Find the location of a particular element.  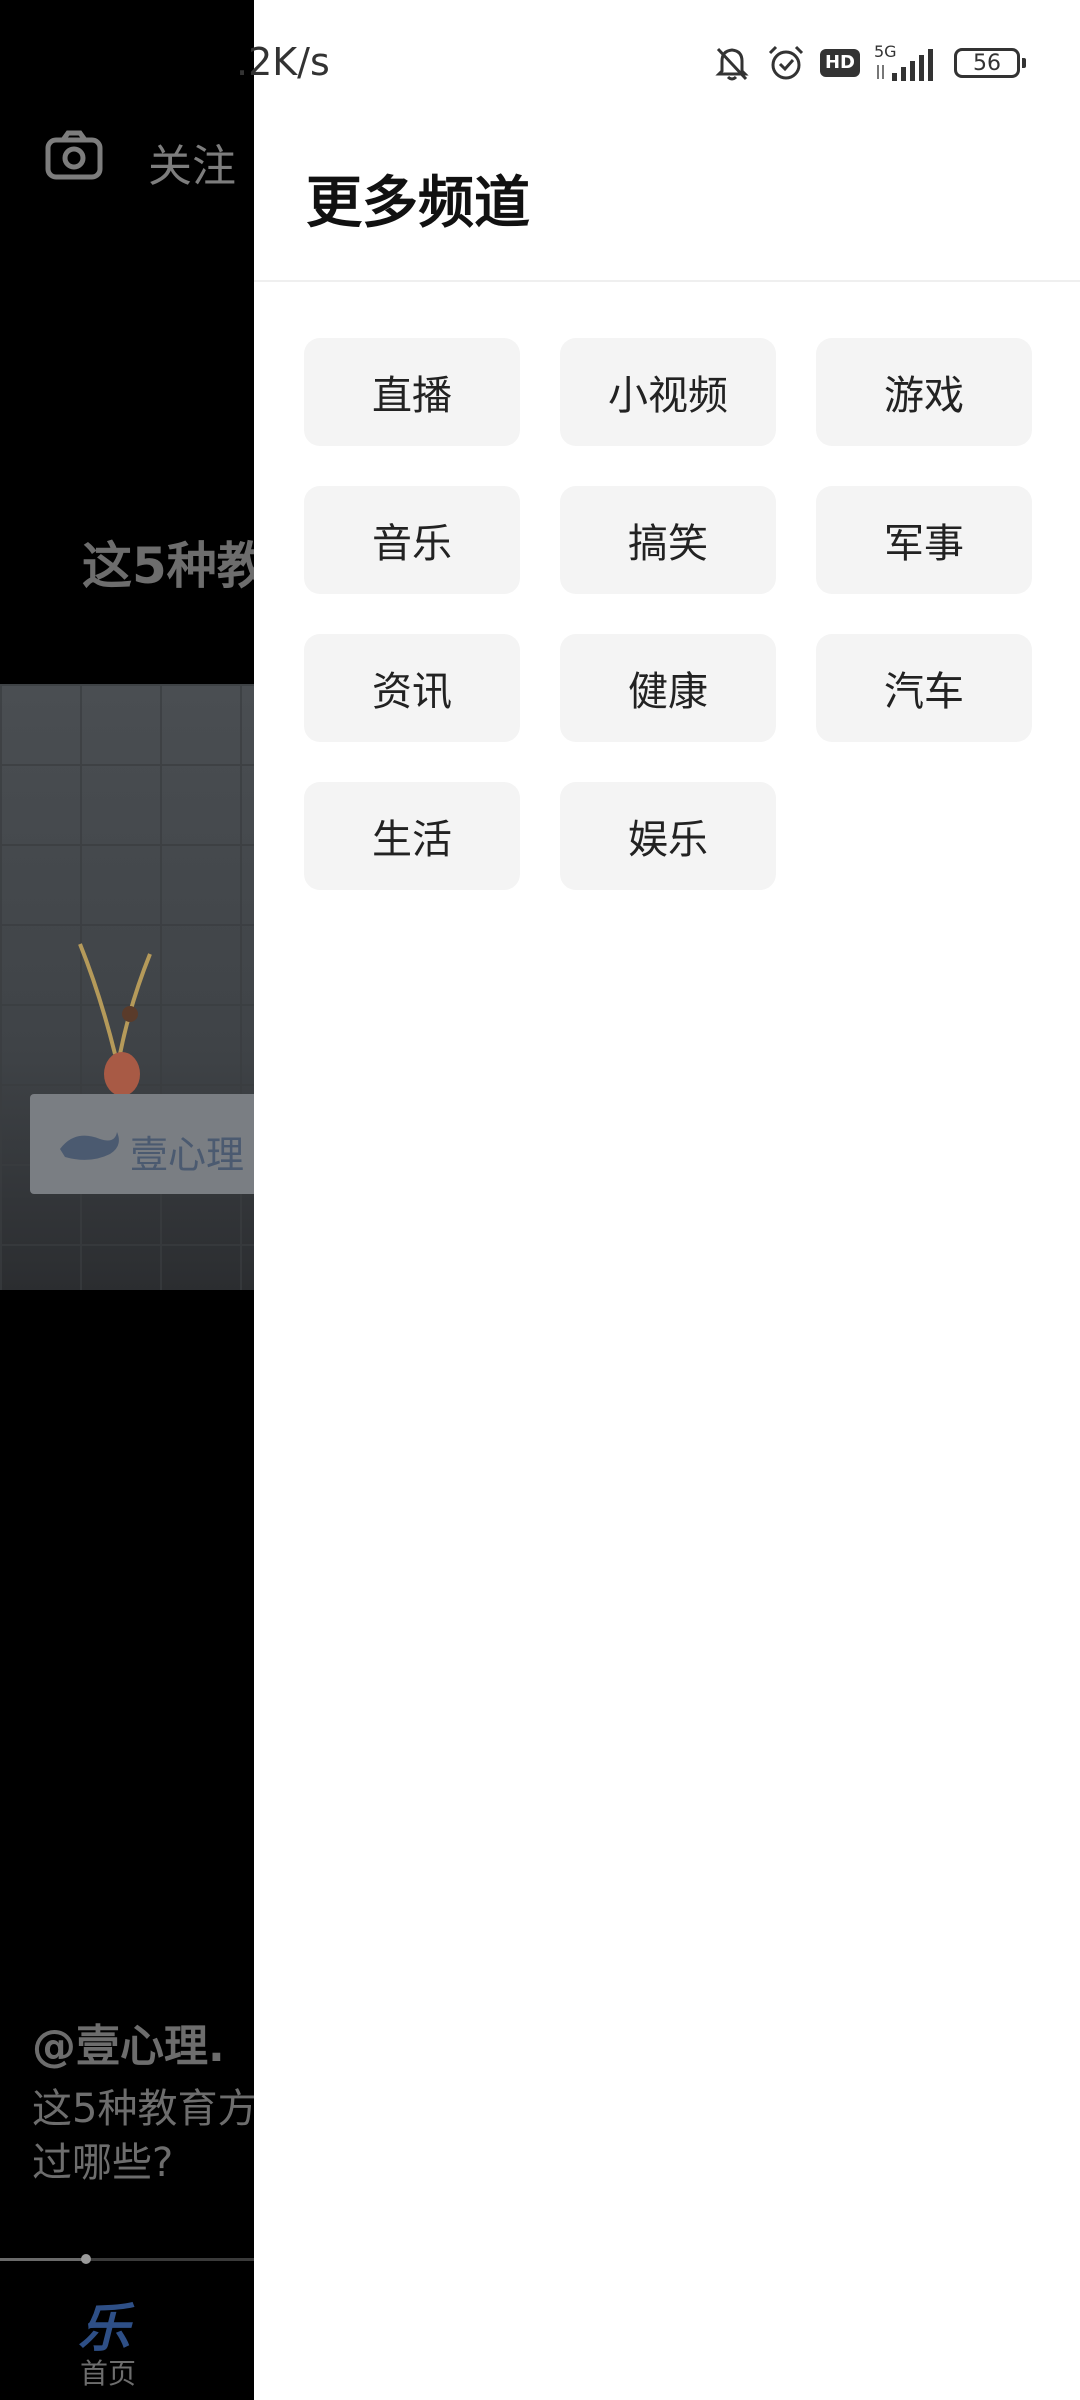

video-description-line-2: 过哪些? is located at coordinates (103, 2163).